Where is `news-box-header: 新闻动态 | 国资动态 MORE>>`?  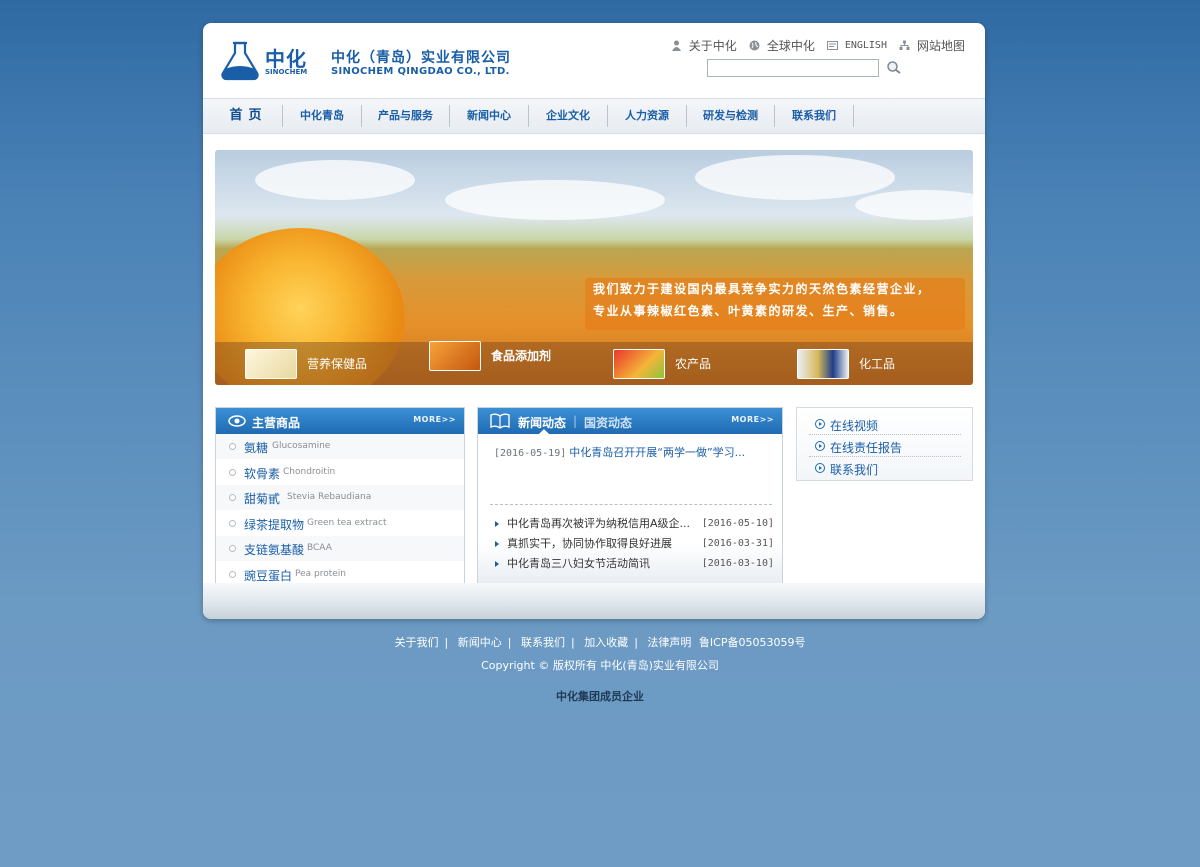
news-box-header: 新闻动态 | 国资动态 MORE>> is located at coordinates (630, 421).